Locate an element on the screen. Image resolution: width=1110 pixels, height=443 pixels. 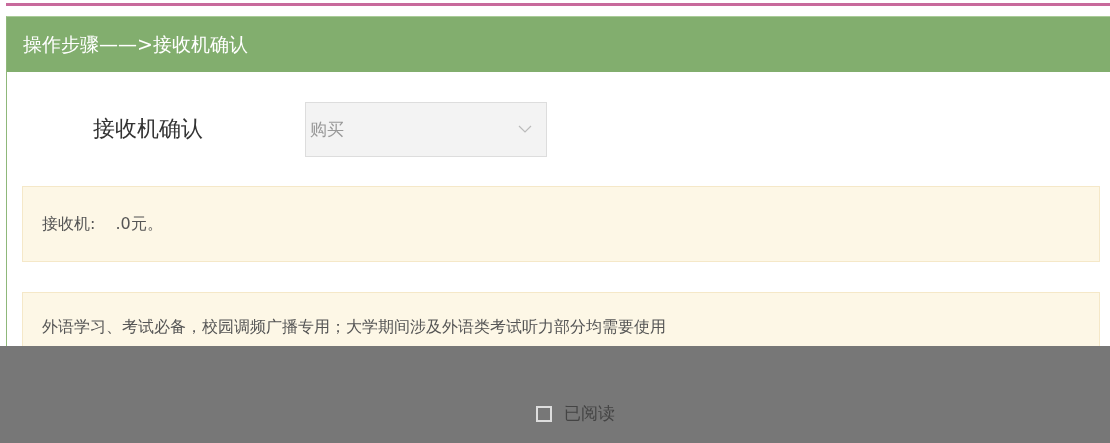
checkbox is located at coordinates (543, 413).